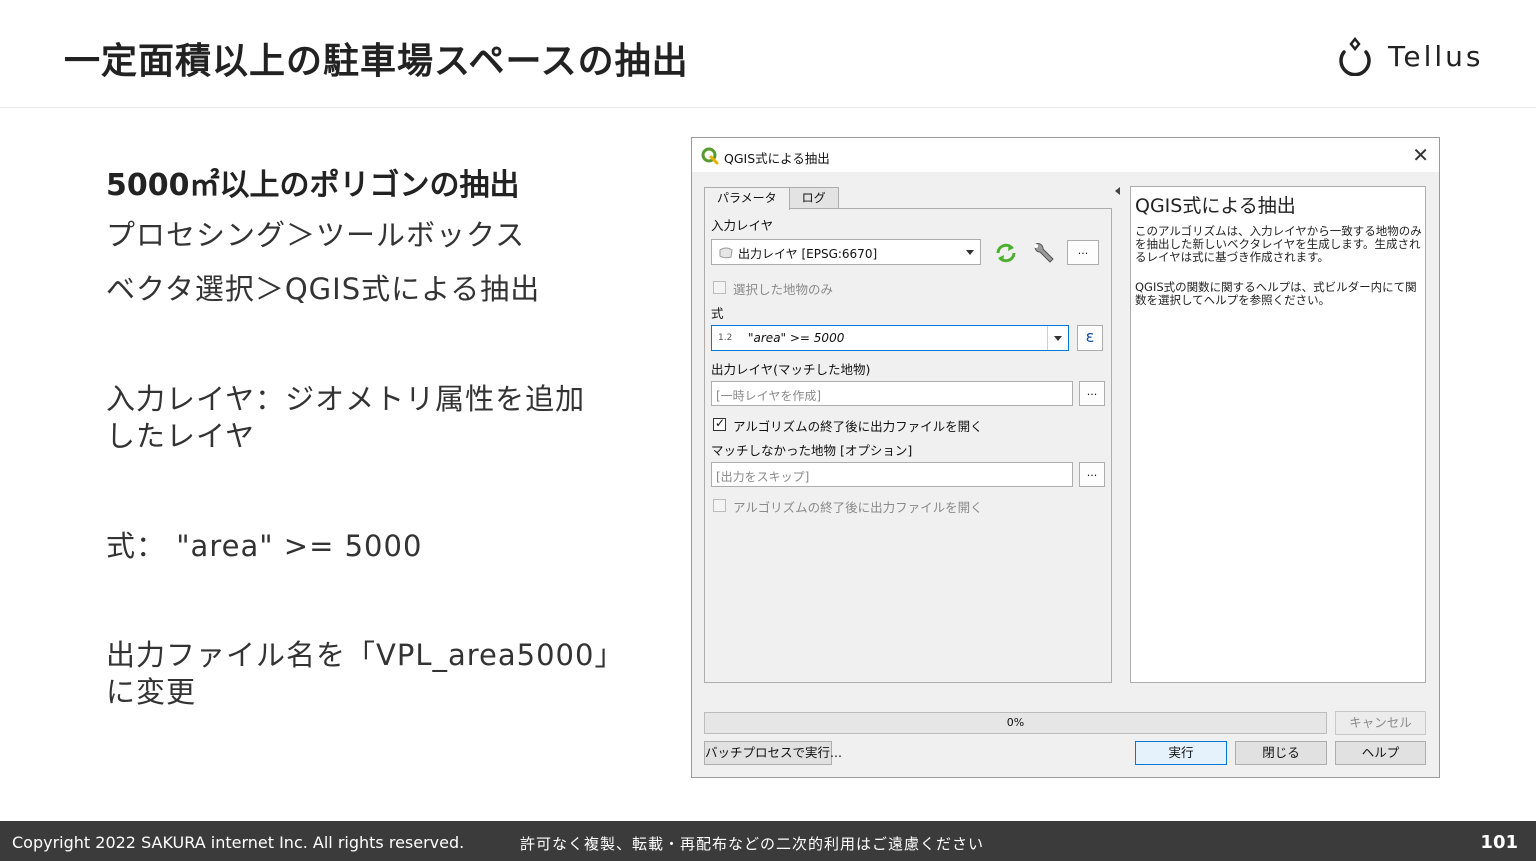 The image size is (1536, 861). What do you see at coordinates (858, 426) in the screenshot?
I see `open-after-label: アルゴリズムの終了後に出力ファイルを開く` at bounding box center [858, 426].